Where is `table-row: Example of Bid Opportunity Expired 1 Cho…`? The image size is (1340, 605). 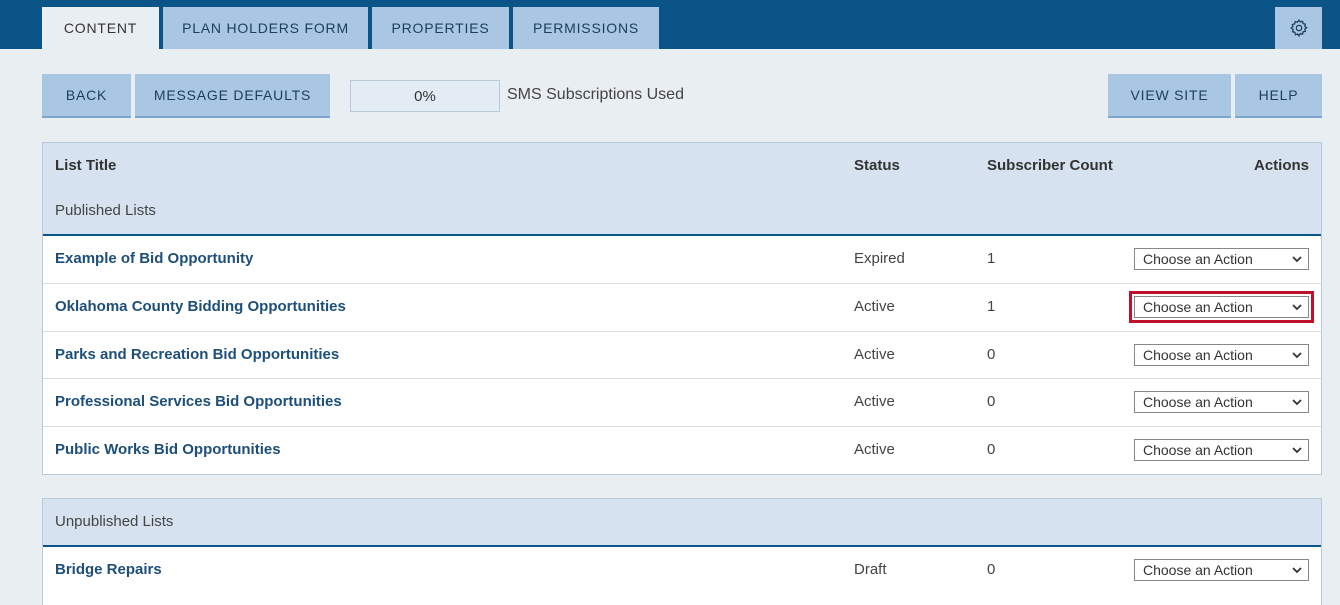 table-row: Example of Bid Opportunity Expired 1 Cho… is located at coordinates (682, 260).